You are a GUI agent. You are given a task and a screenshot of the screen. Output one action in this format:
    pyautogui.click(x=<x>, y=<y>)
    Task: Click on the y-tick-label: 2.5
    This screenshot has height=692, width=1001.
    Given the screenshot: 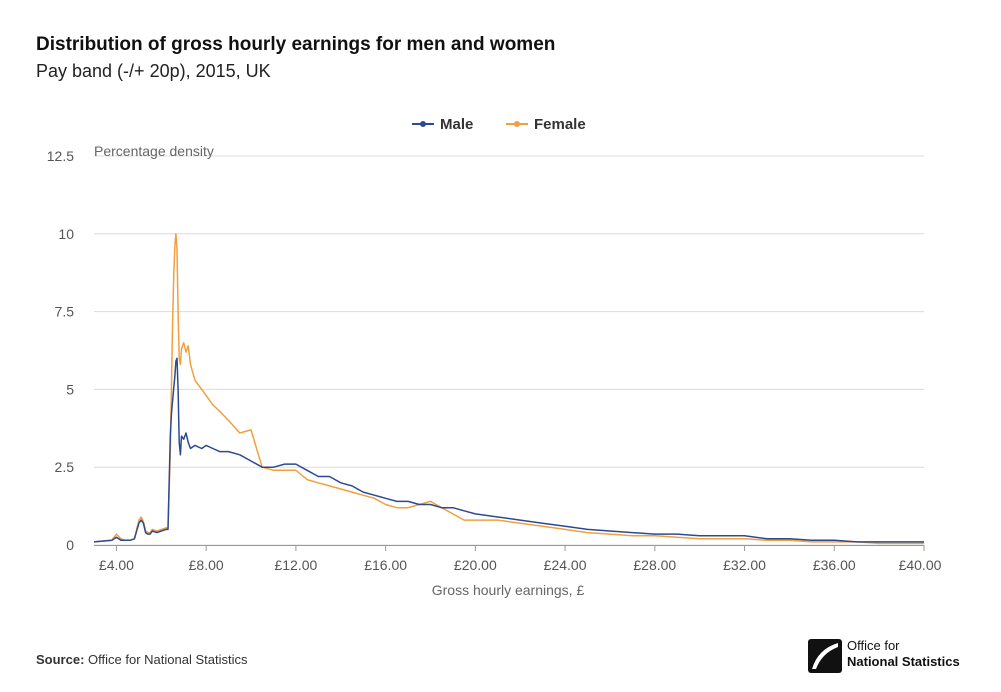 What is the action you would take?
    pyautogui.click(x=65, y=467)
    